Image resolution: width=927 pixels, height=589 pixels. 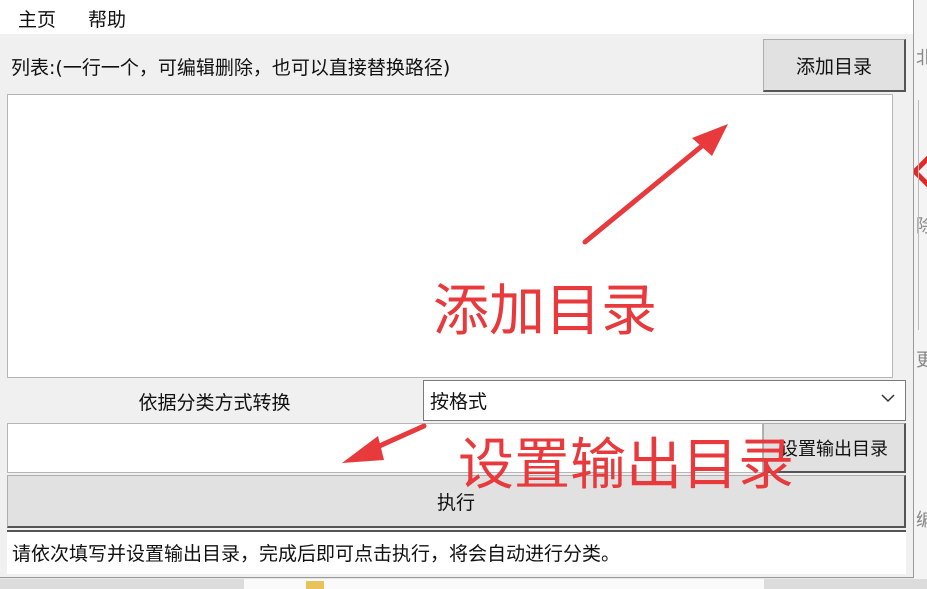 I want to click on annotation-set-output: 设置输出目录, so click(x=626, y=465).